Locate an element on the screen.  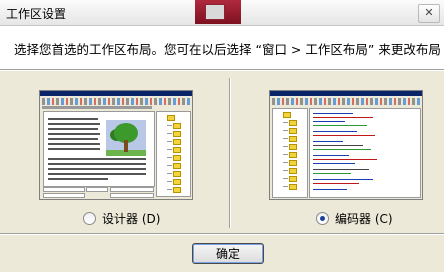
designer-layout-preview is located at coordinates (116, 145).